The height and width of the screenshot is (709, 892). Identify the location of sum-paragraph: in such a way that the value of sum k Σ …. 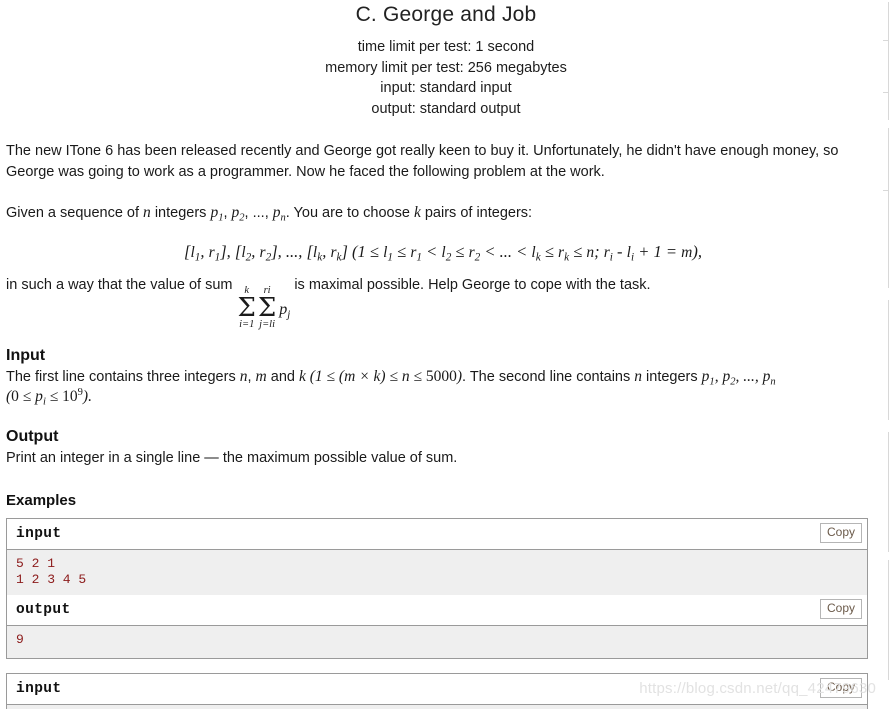
(443, 302).